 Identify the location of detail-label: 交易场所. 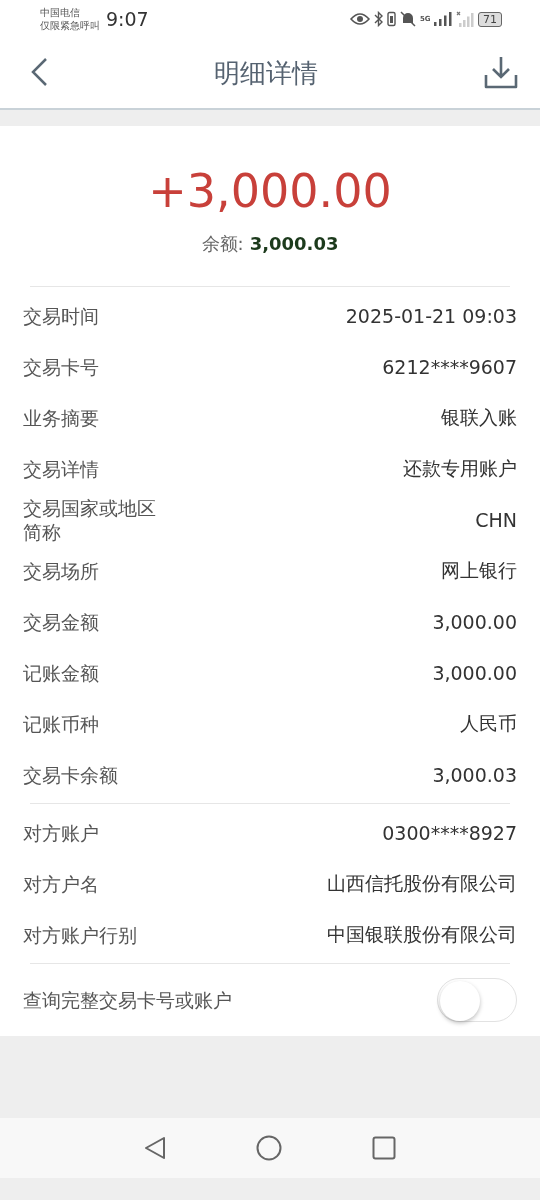
(61, 570).